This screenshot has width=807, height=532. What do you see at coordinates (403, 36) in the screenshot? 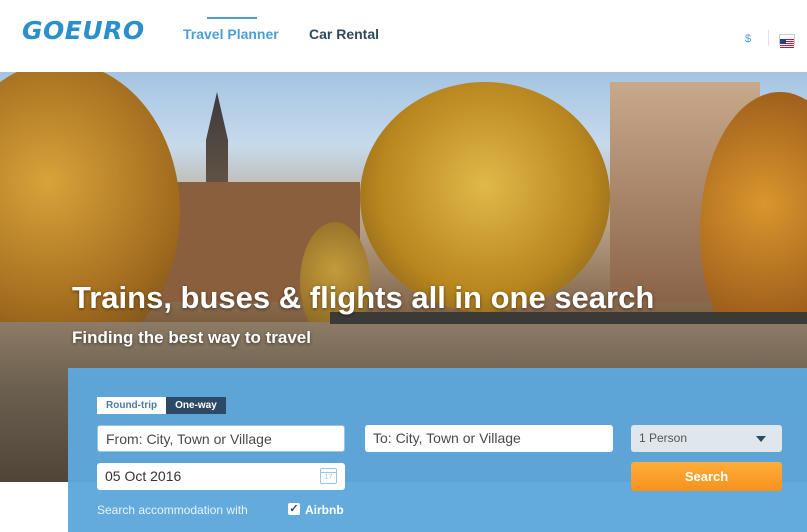
I see `top-header: GOEURO Travel Planner Car Rental $` at bounding box center [403, 36].